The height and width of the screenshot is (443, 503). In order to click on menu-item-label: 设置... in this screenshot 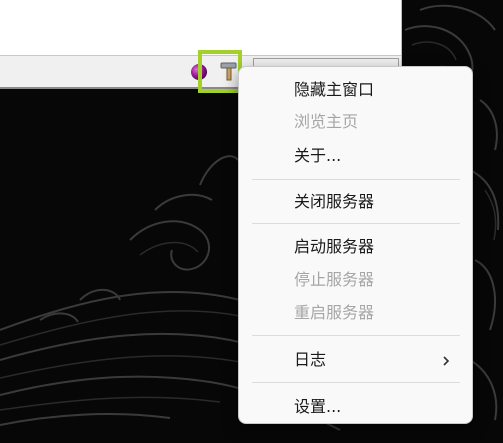, I will do `click(318, 406)`.